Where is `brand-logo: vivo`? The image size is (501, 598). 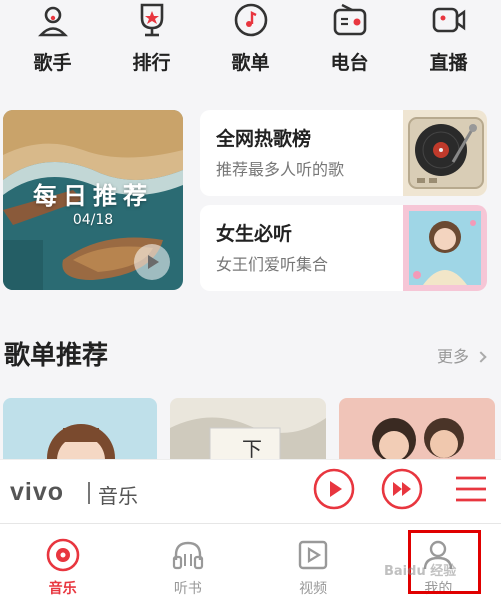
brand-logo: vivo is located at coordinates (37, 492).